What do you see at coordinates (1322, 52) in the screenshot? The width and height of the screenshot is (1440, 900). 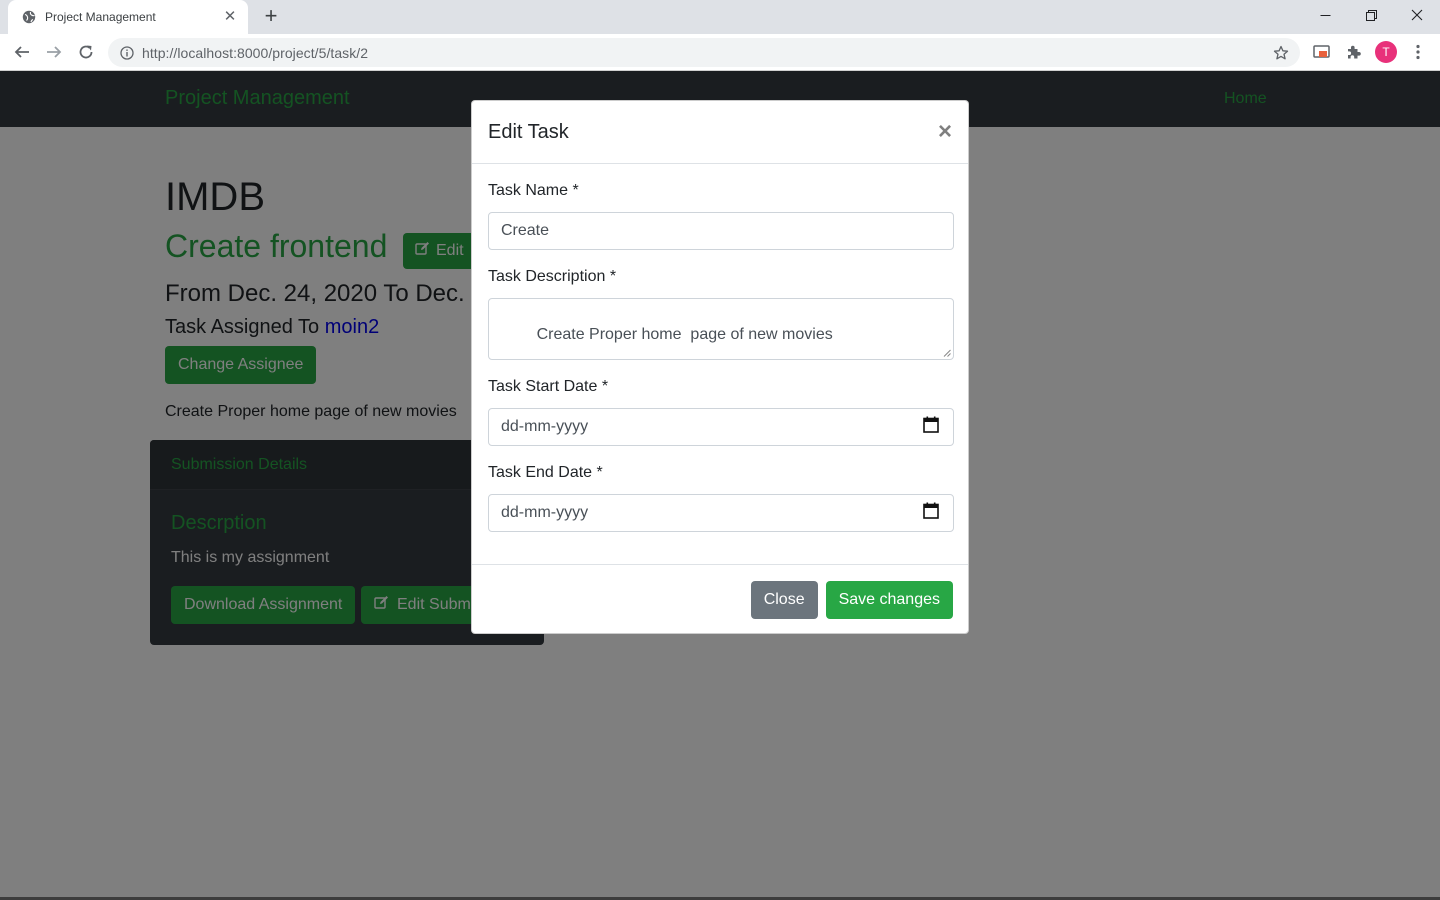 I see `cast-extension-icon` at bounding box center [1322, 52].